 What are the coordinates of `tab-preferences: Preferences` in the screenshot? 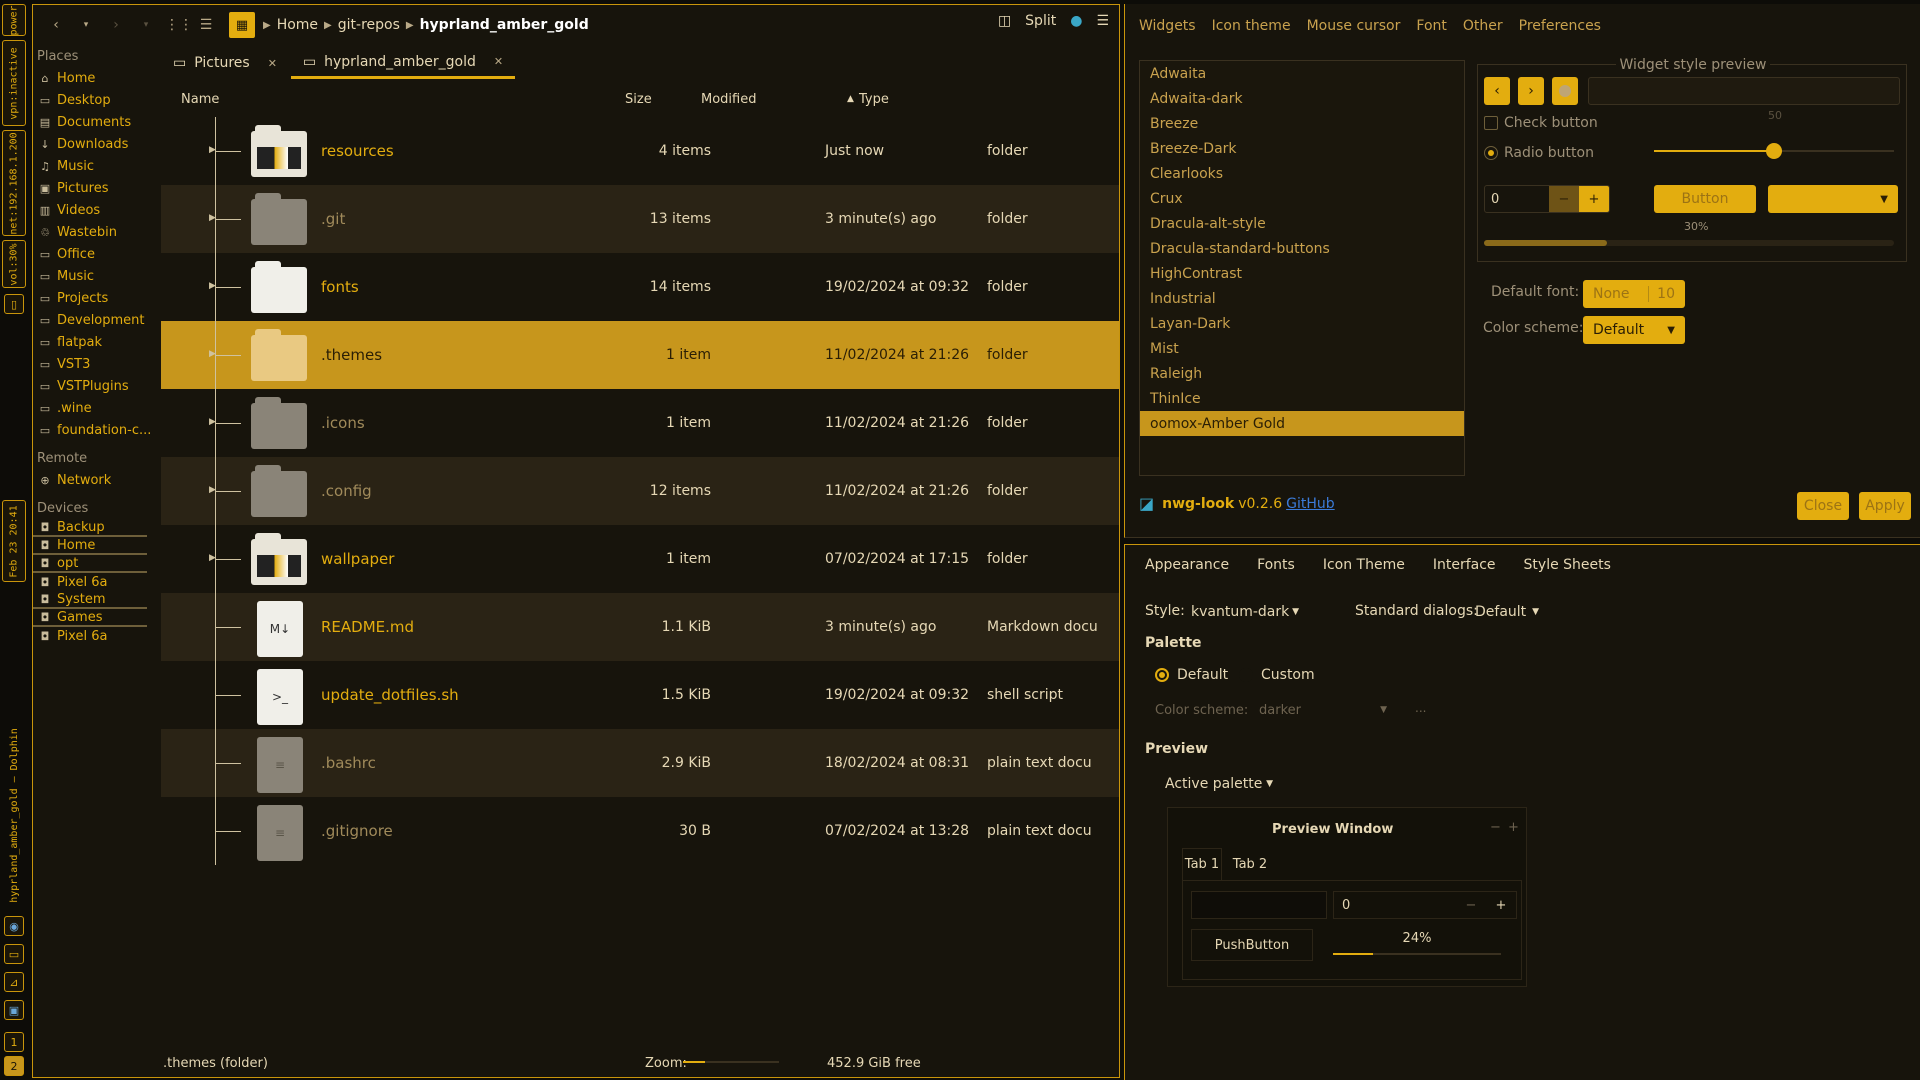 It's located at (1560, 26).